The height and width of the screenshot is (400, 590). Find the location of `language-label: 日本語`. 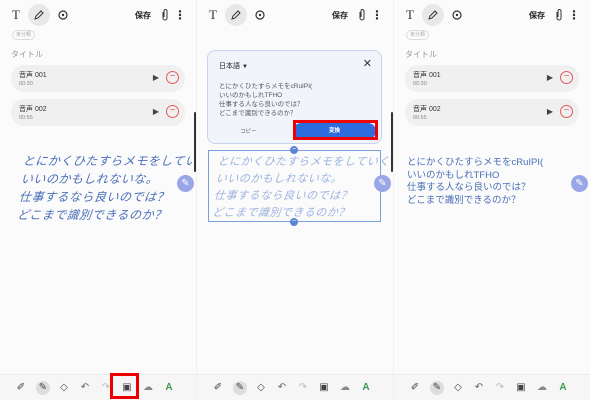

language-label: 日本語 is located at coordinates (229, 66).